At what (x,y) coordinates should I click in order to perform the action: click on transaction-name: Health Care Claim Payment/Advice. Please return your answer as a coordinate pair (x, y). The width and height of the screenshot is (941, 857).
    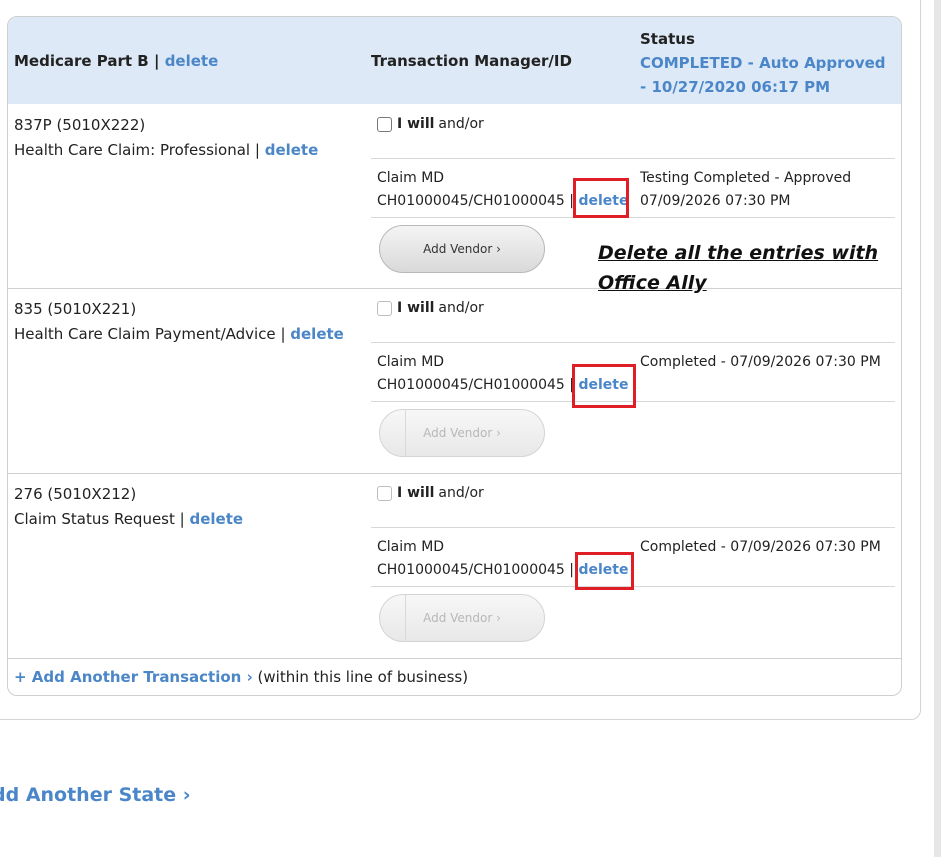
    Looking at the image, I should click on (145, 334).